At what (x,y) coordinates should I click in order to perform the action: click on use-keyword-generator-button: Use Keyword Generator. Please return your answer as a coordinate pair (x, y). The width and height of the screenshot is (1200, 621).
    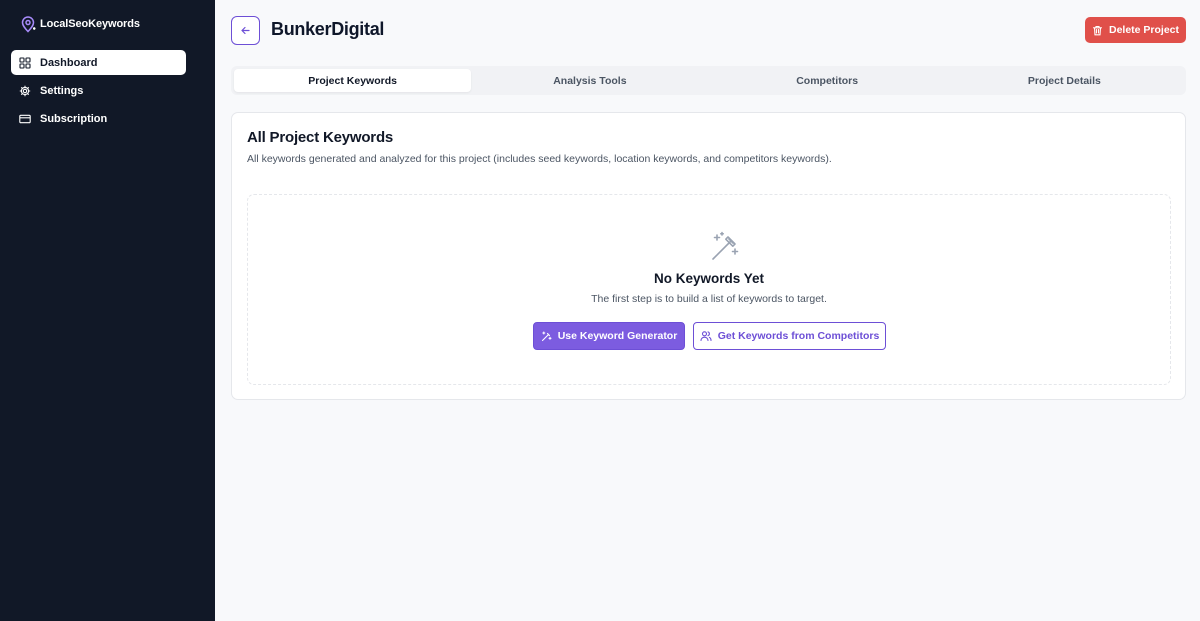
    Looking at the image, I should click on (609, 336).